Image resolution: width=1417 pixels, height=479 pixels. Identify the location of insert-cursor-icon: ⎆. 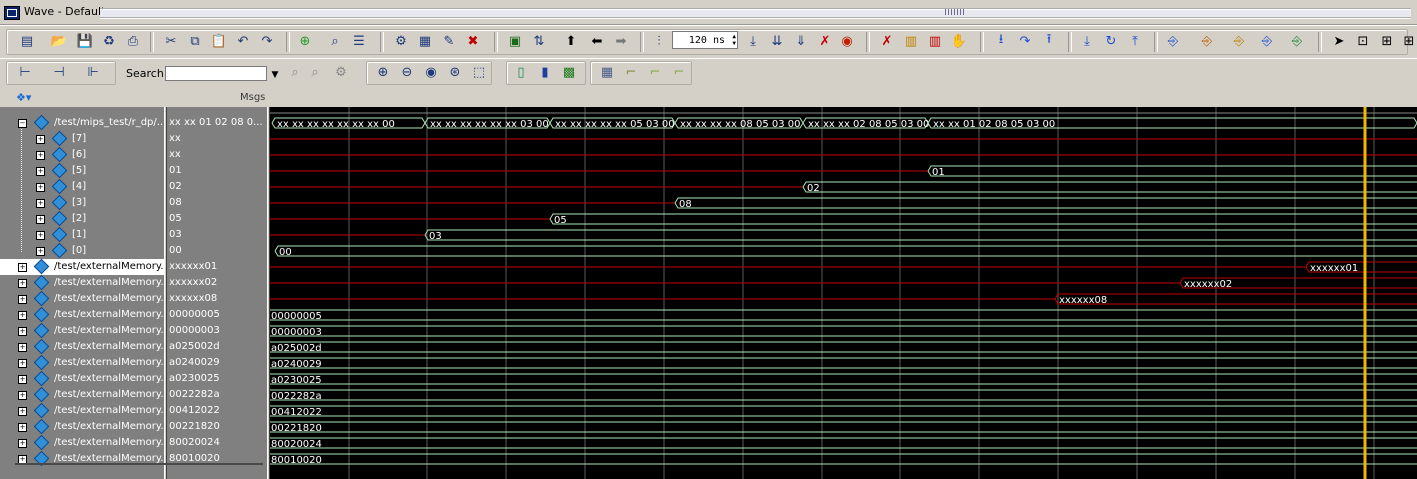
(1173, 41).